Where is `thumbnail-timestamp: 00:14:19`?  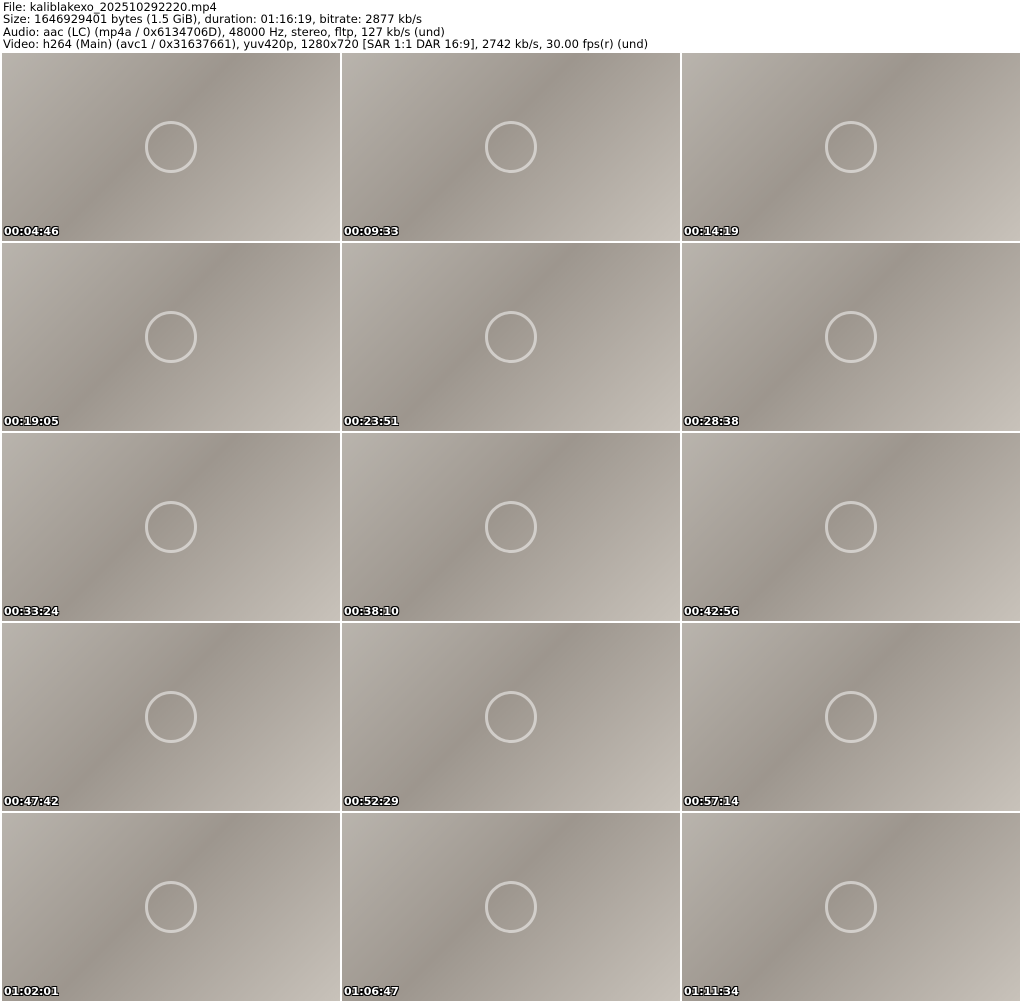
thumbnail-timestamp: 00:14:19 is located at coordinates (711, 231).